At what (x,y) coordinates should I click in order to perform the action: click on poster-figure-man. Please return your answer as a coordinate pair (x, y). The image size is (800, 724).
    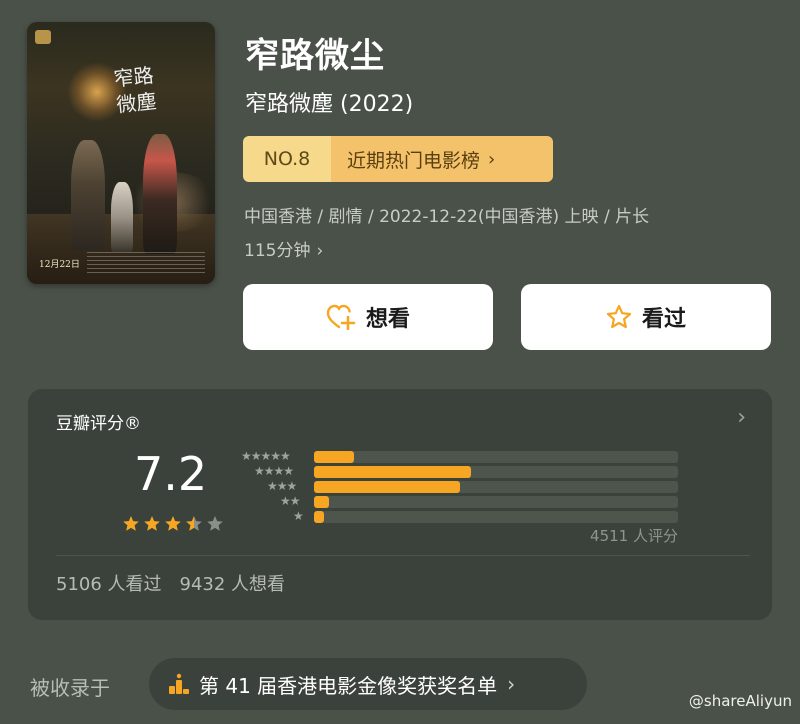
    Looking at the image, I should click on (88, 195).